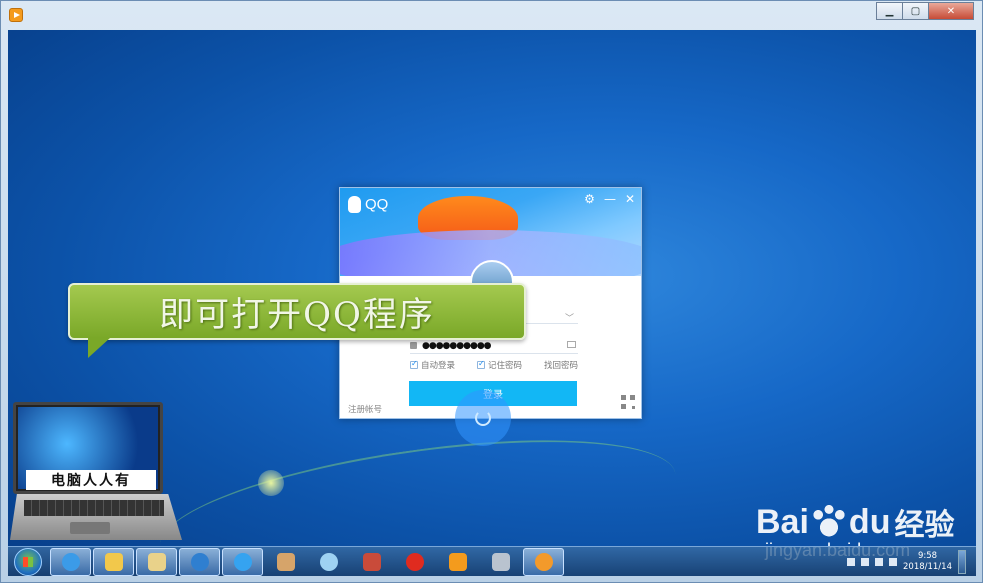  What do you see at coordinates (589, 199) in the screenshot?
I see `settings-gear-icon: ⚙` at bounding box center [589, 199].